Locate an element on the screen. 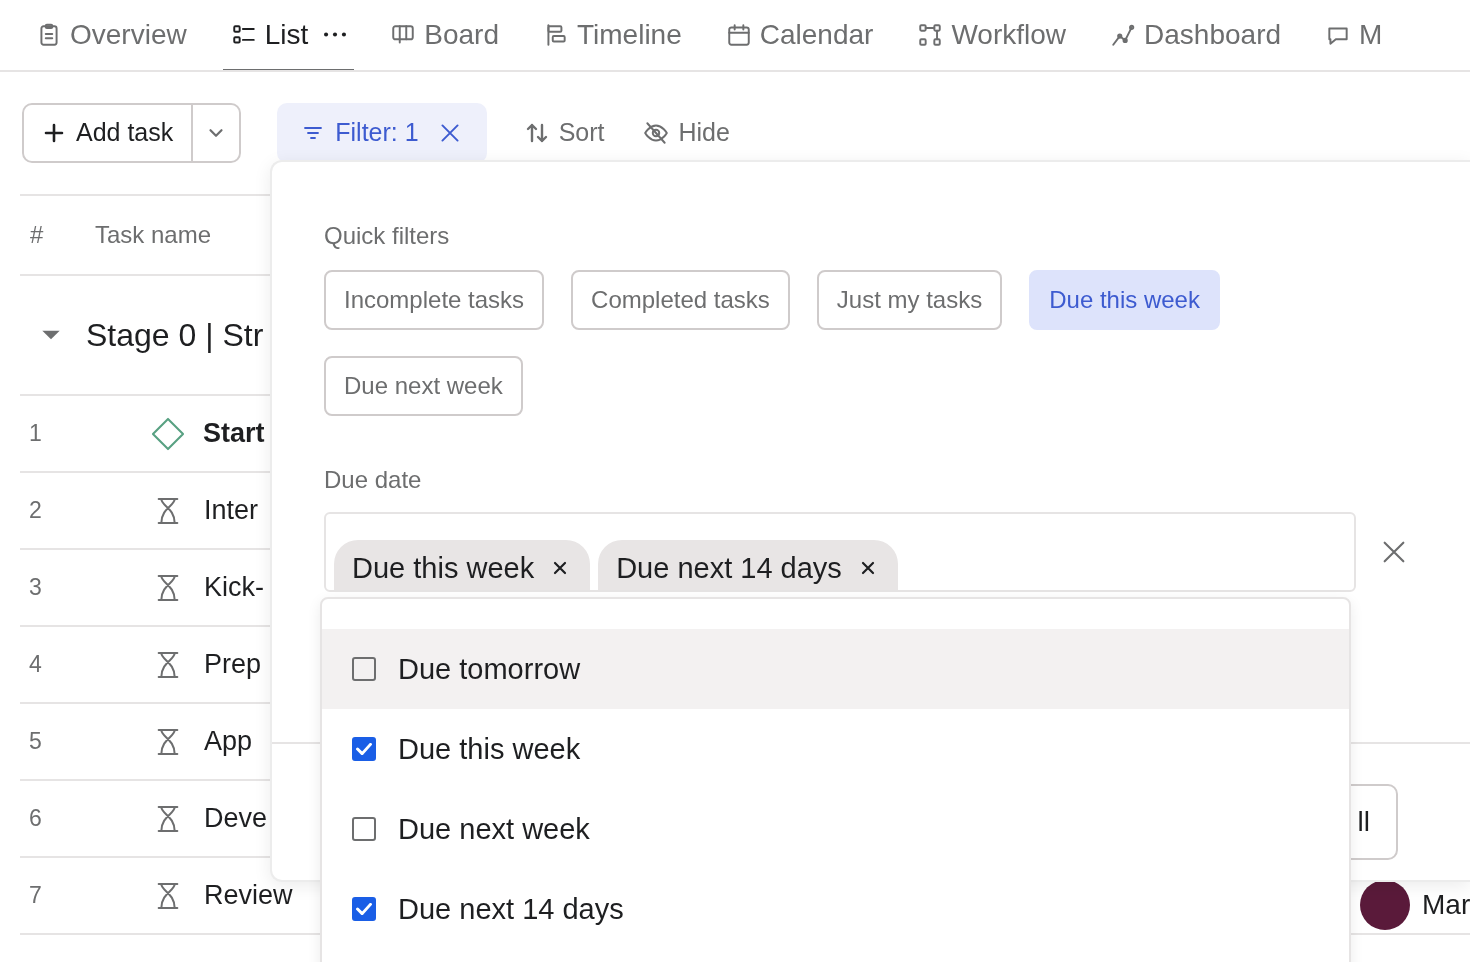  quick-filter-chip: Just my tasks is located at coordinates (909, 300).